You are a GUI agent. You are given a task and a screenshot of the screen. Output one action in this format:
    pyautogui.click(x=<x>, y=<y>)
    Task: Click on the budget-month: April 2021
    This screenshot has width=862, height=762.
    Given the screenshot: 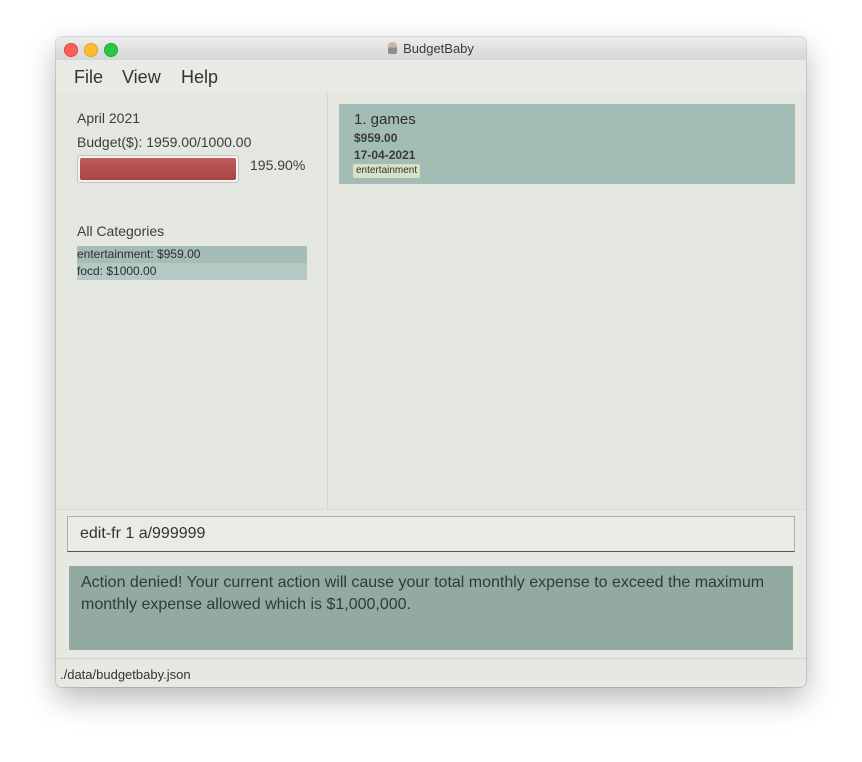 What is the action you would take?
    pyautogui.click(x=109, y=118)
    